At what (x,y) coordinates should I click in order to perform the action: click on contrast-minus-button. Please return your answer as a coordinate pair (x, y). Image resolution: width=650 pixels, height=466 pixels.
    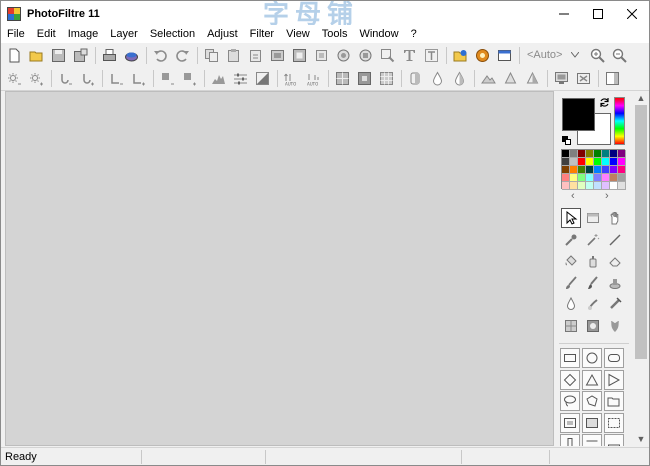
    Looking at the image, I should click on (65, 78).